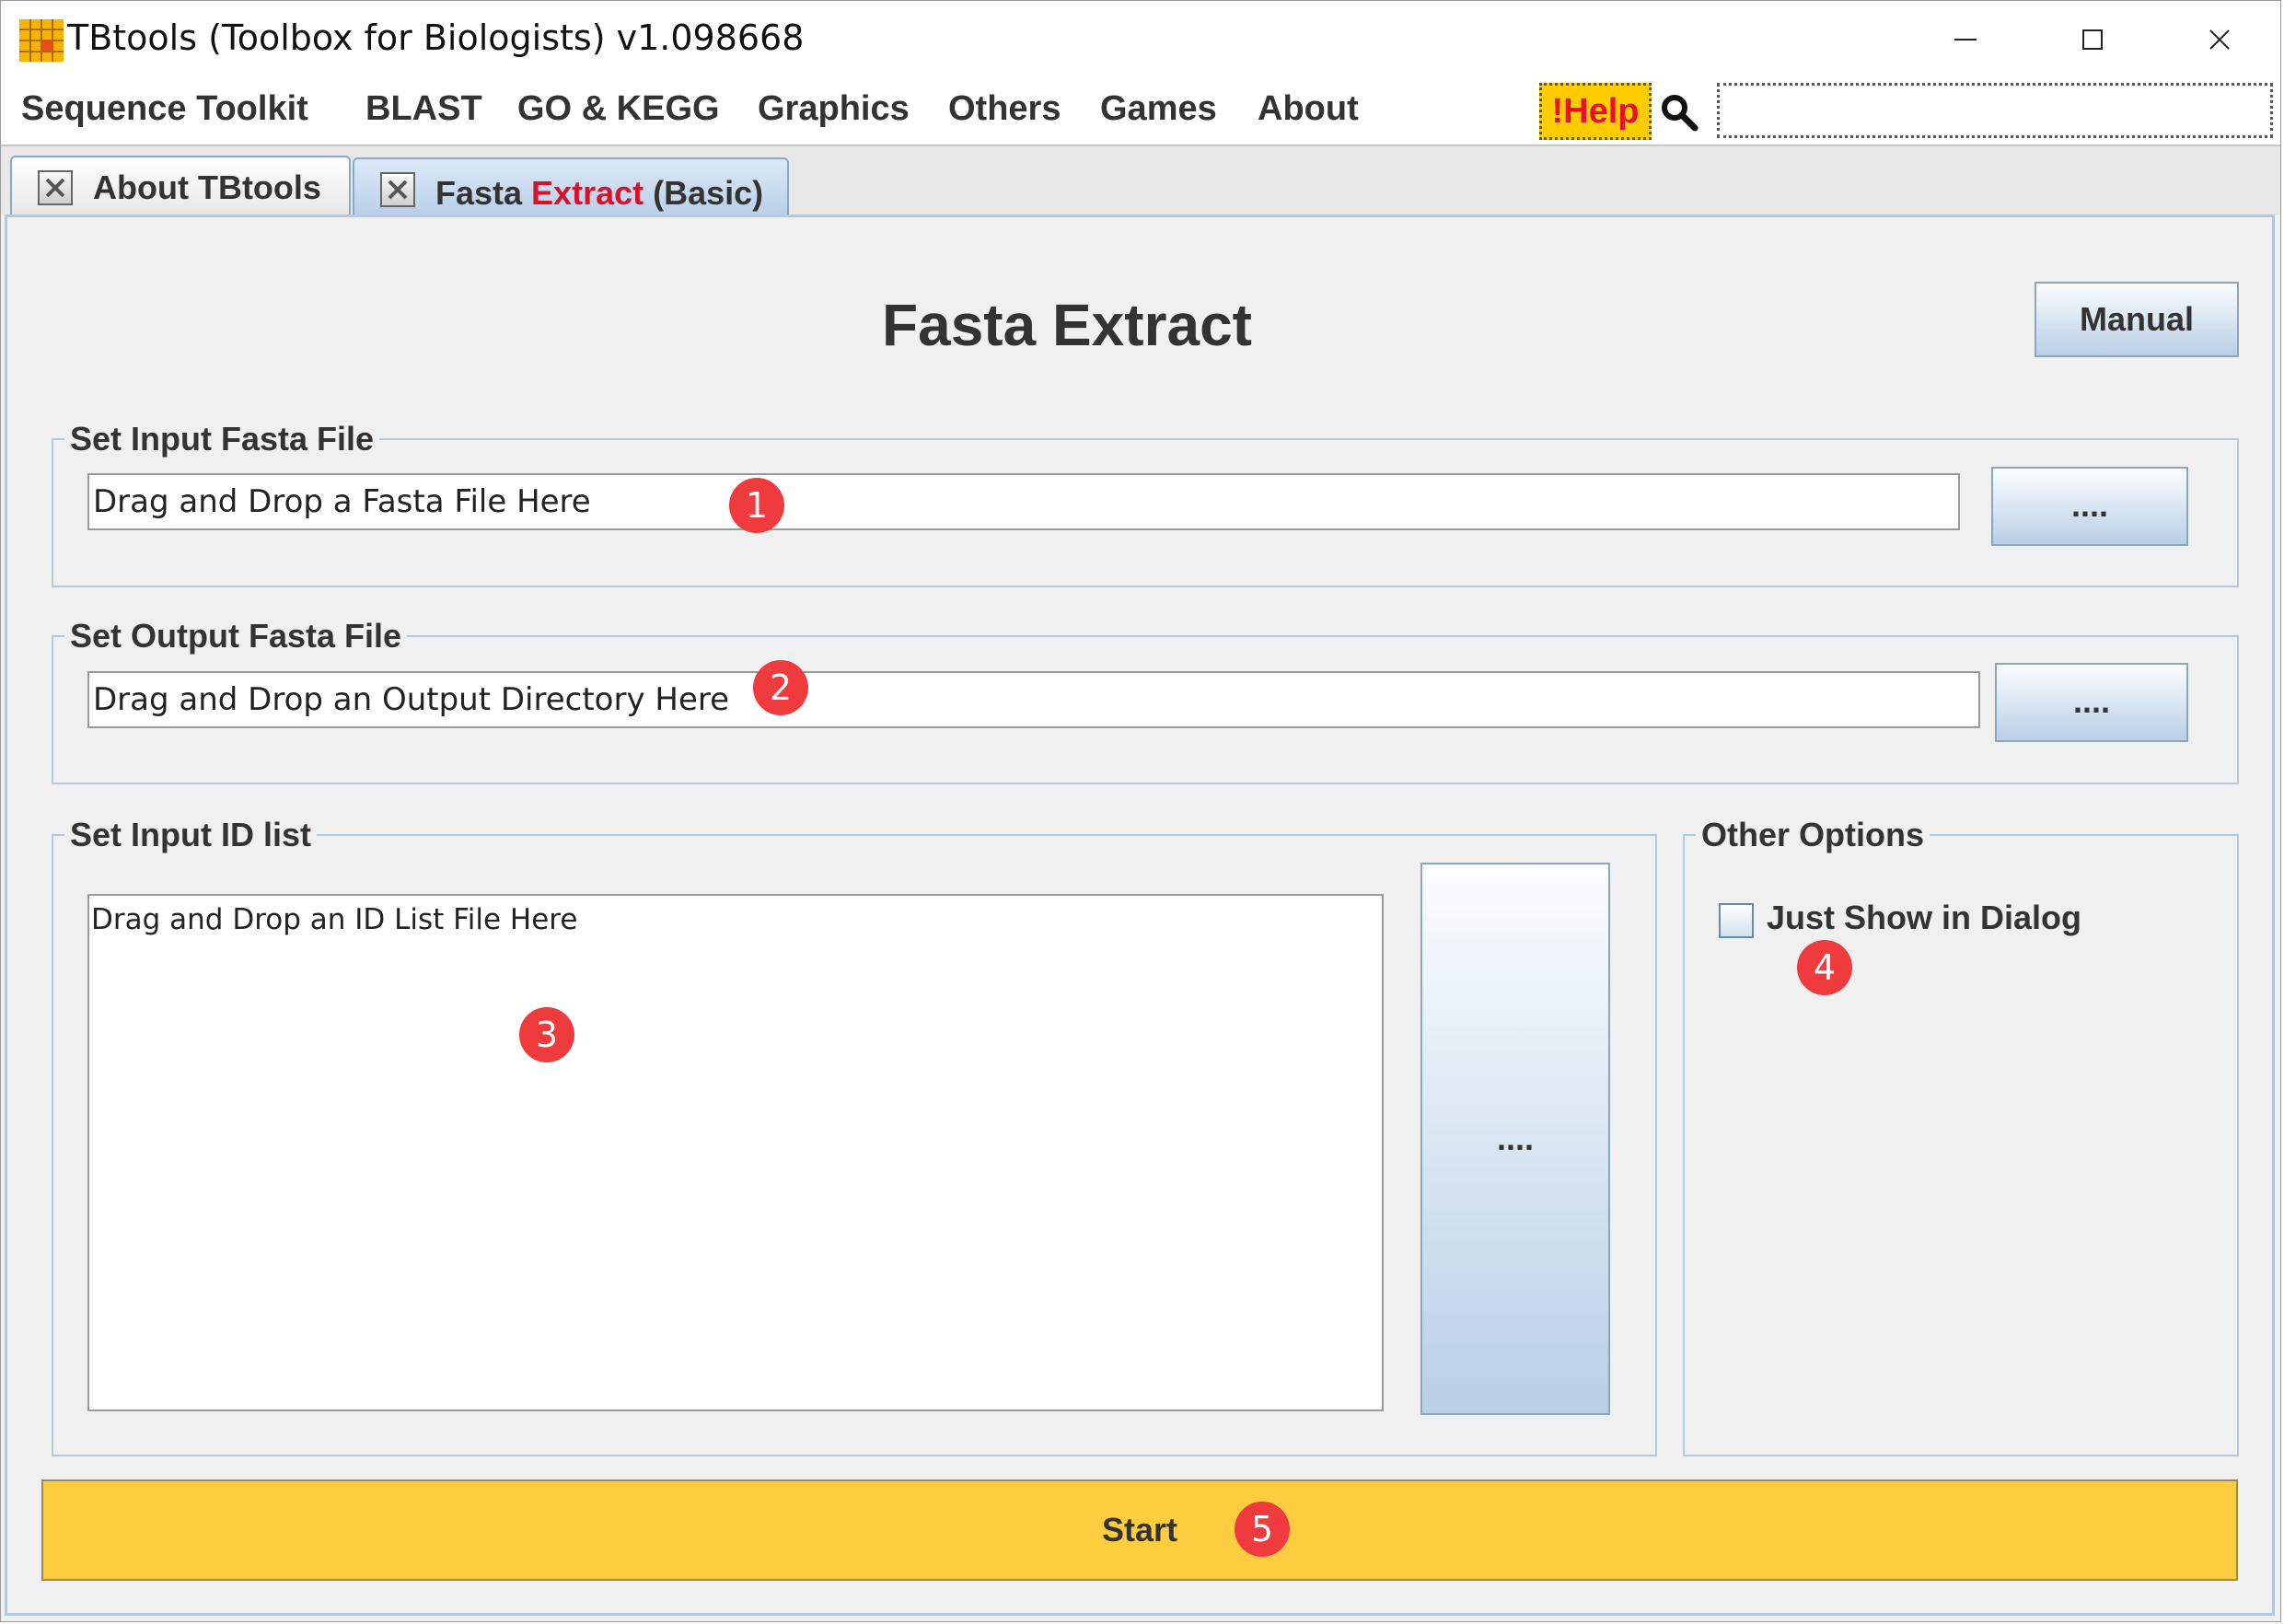  I want to click on tbtools-logo-icon, so click(41, 40).